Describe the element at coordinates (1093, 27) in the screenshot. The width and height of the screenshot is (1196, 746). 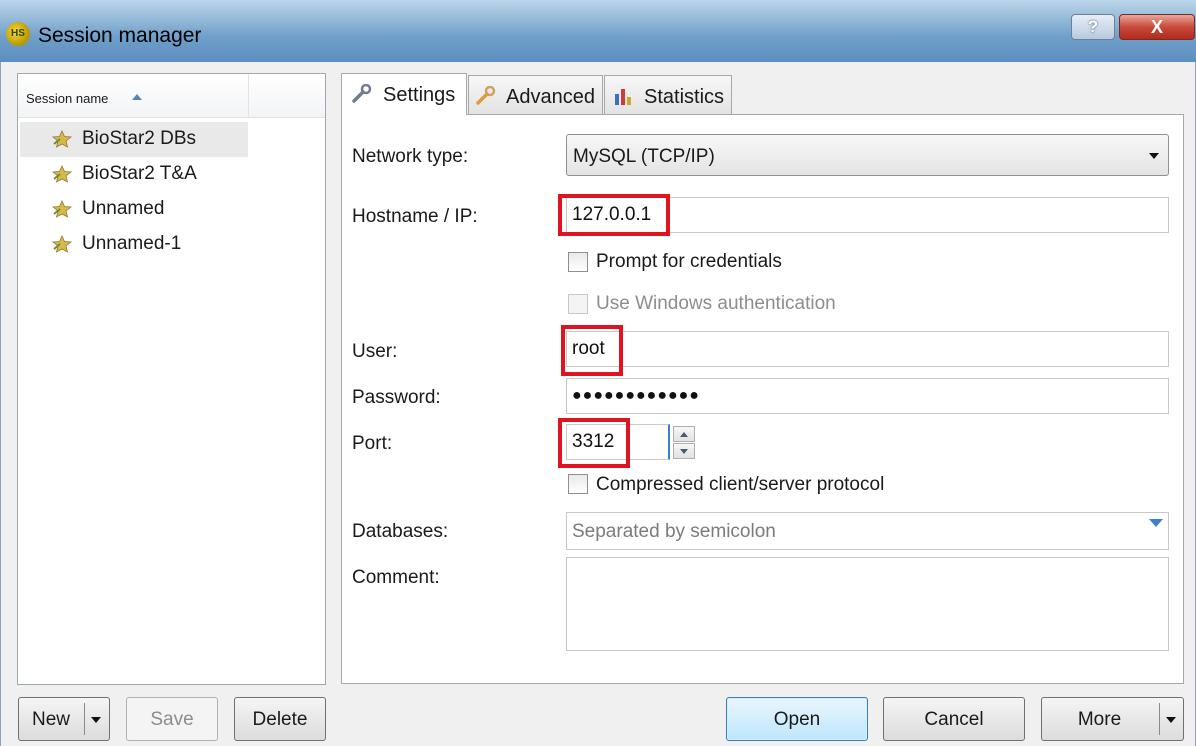
I see `help-button: ?` at that location.